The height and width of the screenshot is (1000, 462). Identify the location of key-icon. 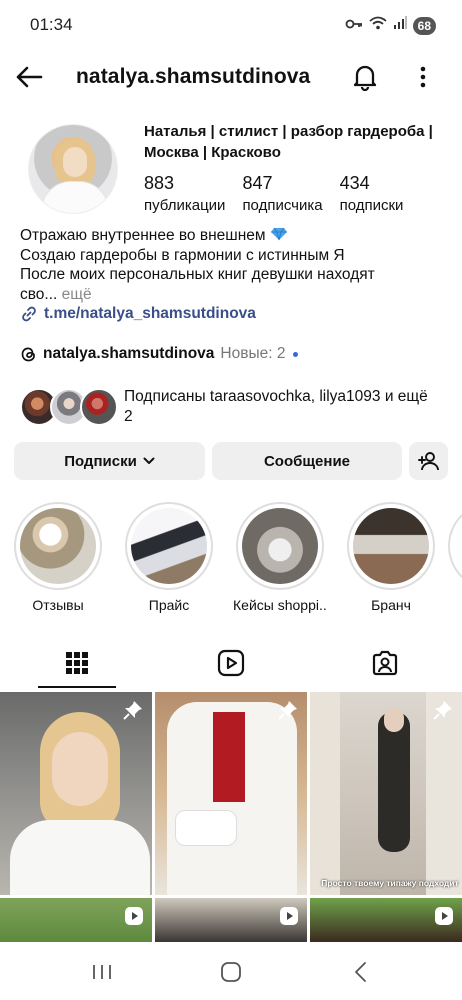
(354, 26).